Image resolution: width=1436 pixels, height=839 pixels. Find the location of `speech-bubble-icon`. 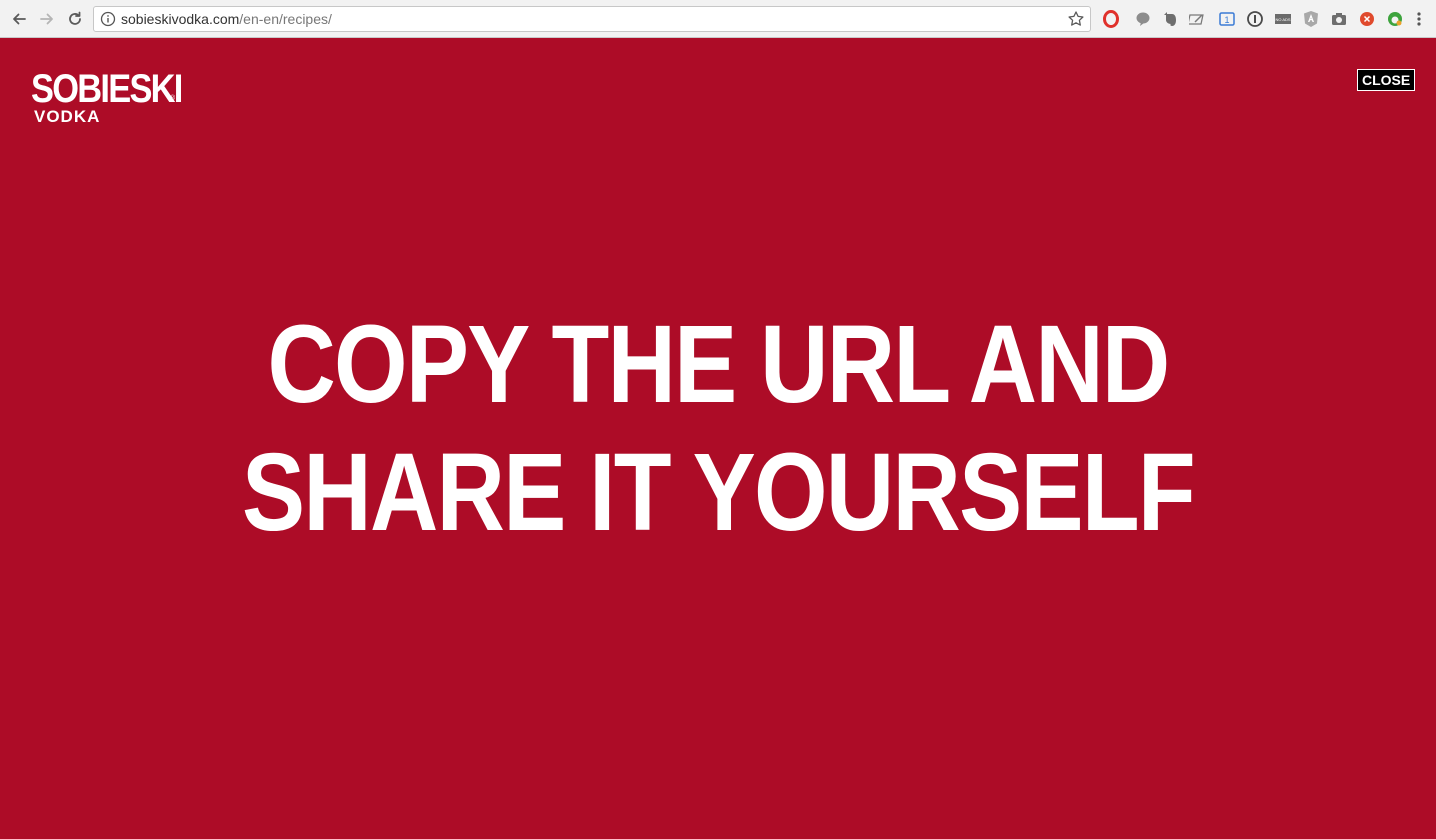

speech-bubble-icon is located at coordinates (1143, 19).